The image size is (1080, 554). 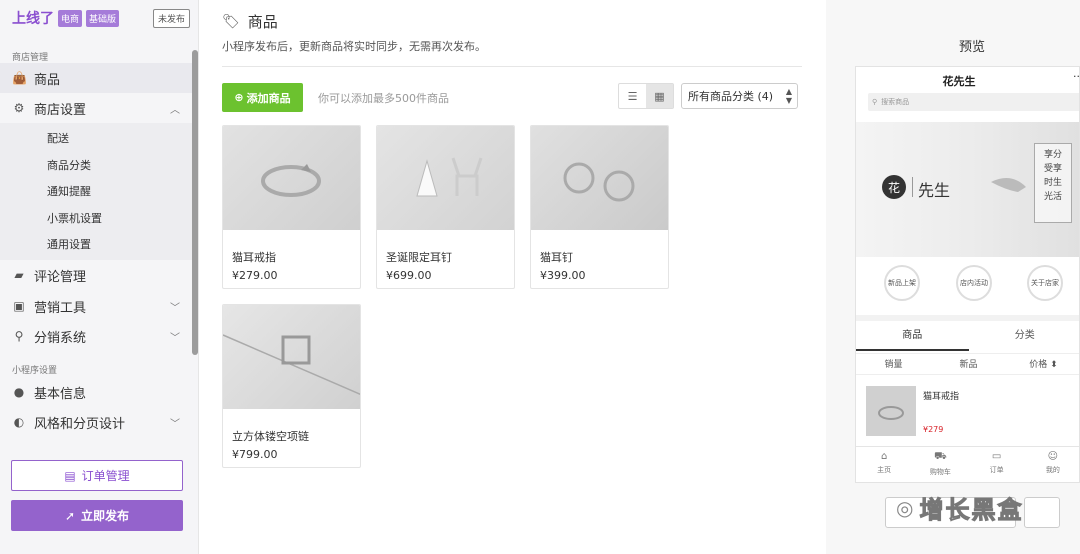 I want to click on document-icon: ▭, so click(x=996, y=456).